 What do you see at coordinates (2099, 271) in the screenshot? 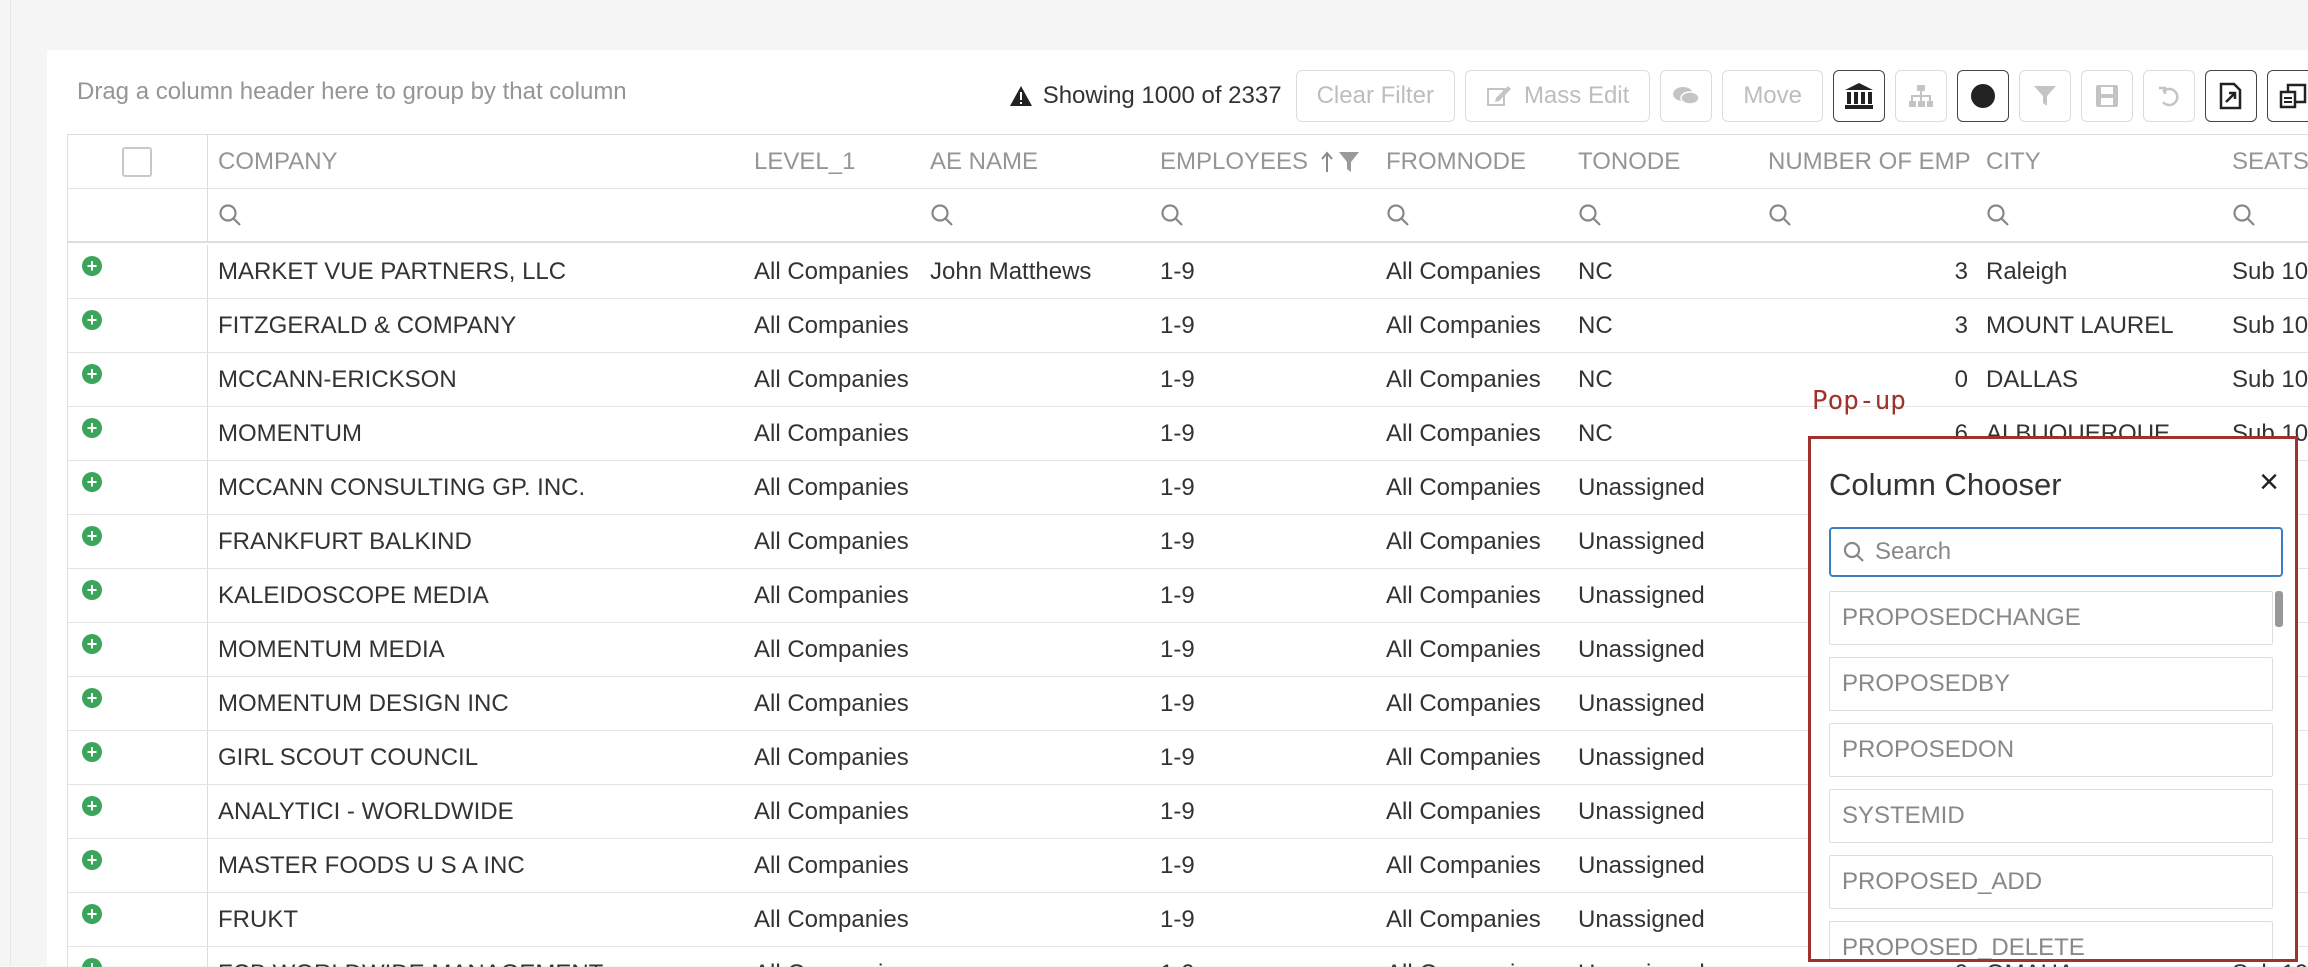
I see `cell-city: Raleigh` at bounding box center [2099, 271].